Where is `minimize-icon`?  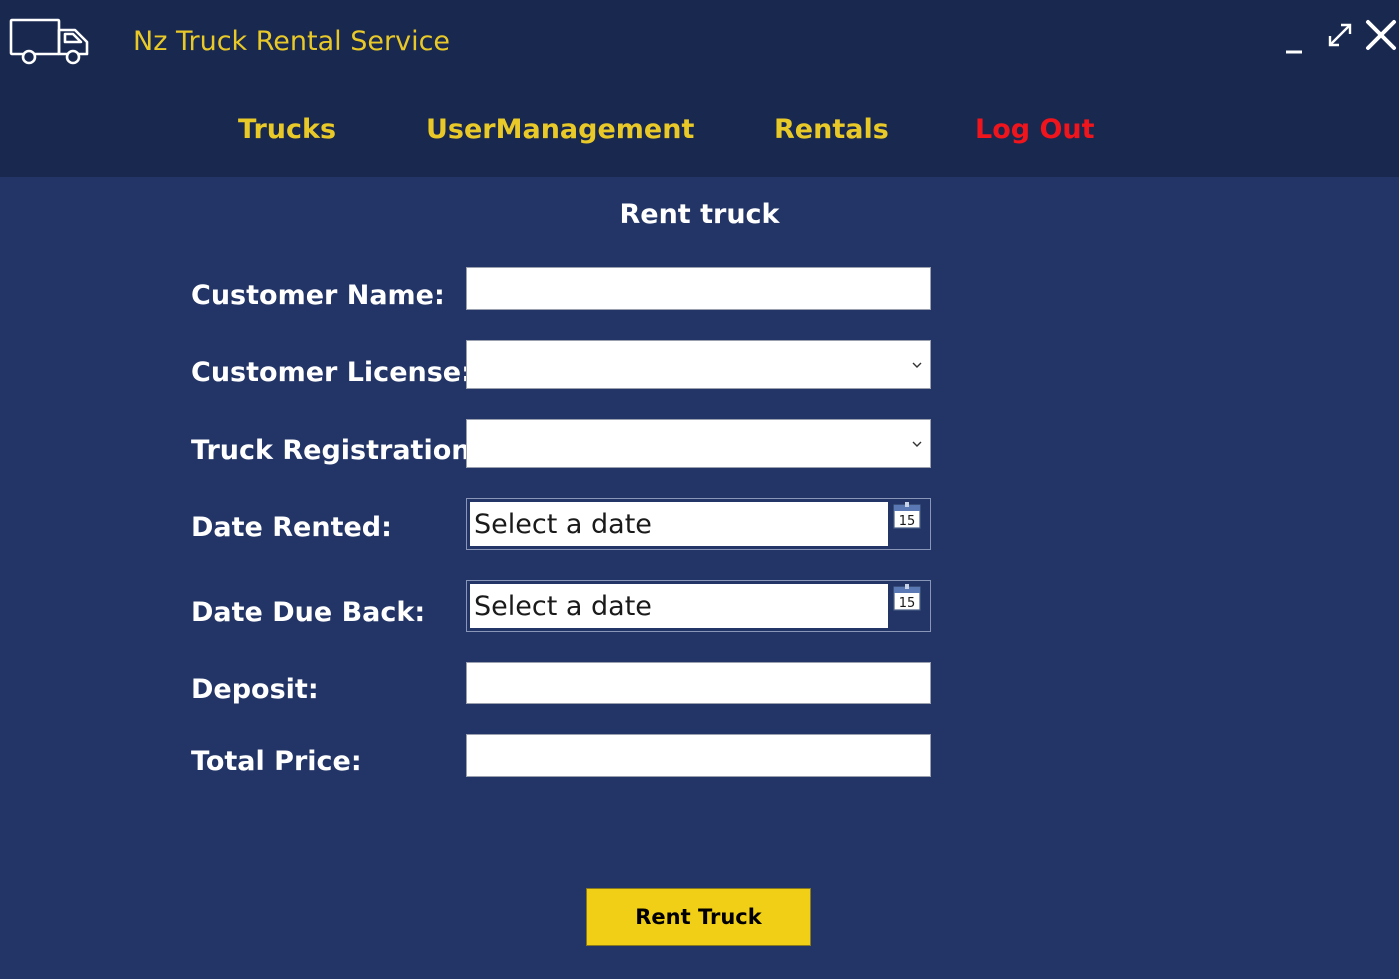
minimize-icon is located at coordinates (1294, 46).